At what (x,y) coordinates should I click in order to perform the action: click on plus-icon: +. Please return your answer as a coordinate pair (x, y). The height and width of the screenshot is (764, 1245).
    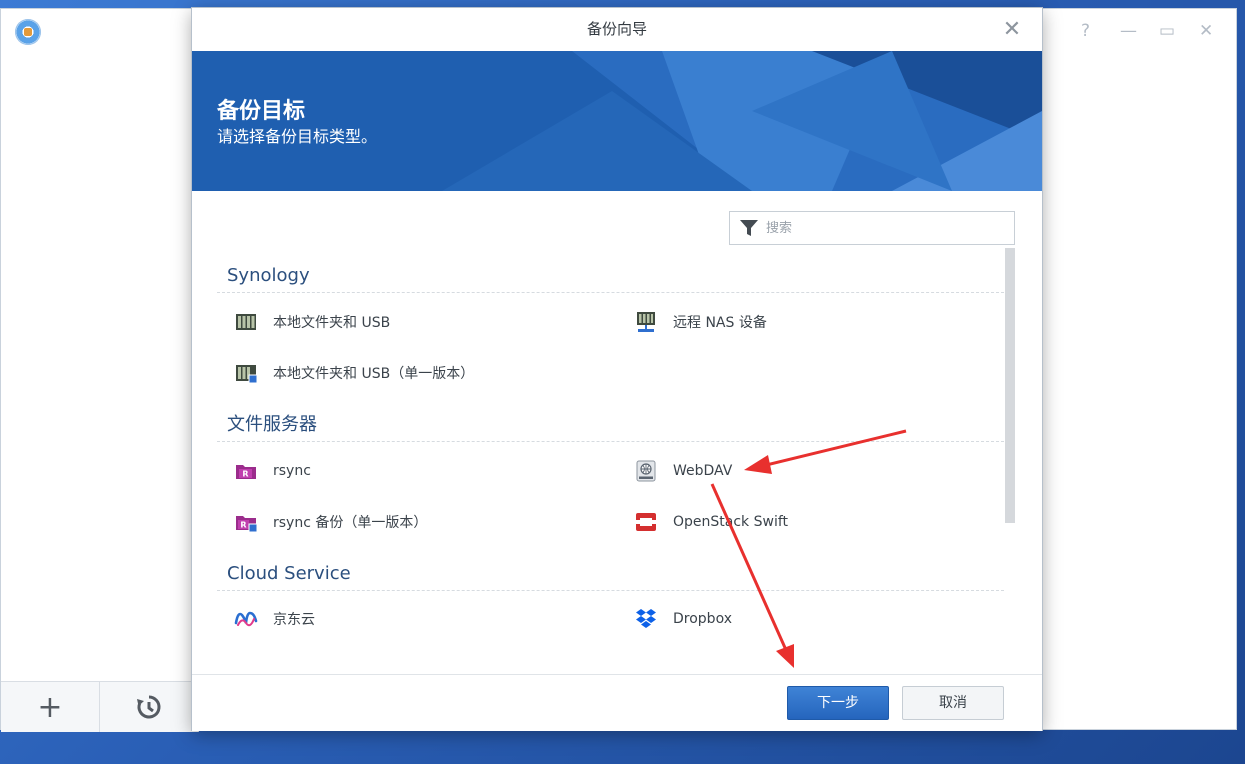
    Looking at the image, I should click on (50, 707).